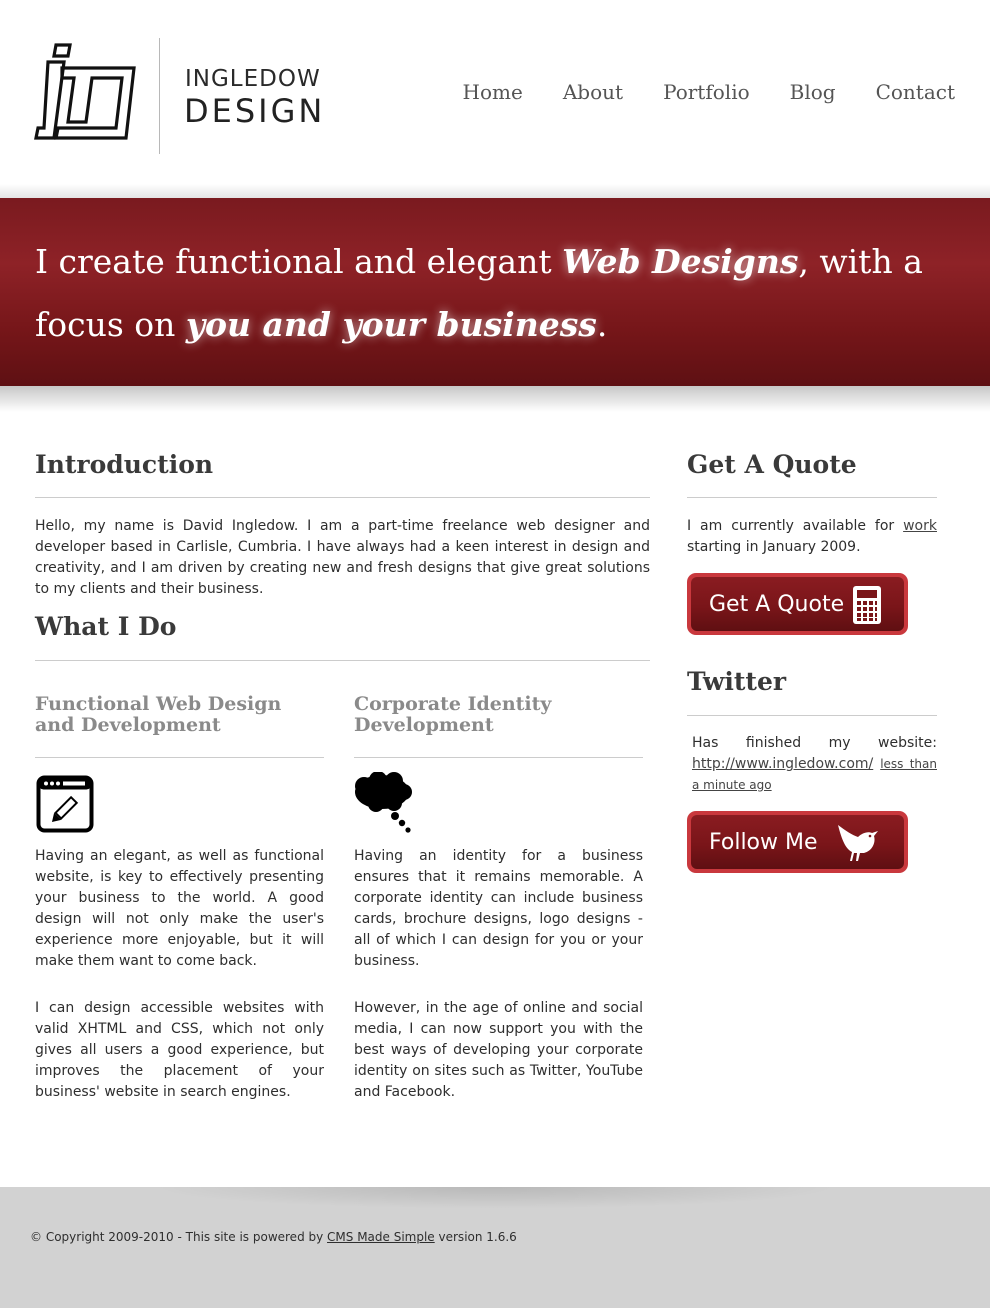 This screenshot has height=1308, width=990. Describe the element at coordinates (342, 497) in the screenshot. I see `intro-divider` at that location.